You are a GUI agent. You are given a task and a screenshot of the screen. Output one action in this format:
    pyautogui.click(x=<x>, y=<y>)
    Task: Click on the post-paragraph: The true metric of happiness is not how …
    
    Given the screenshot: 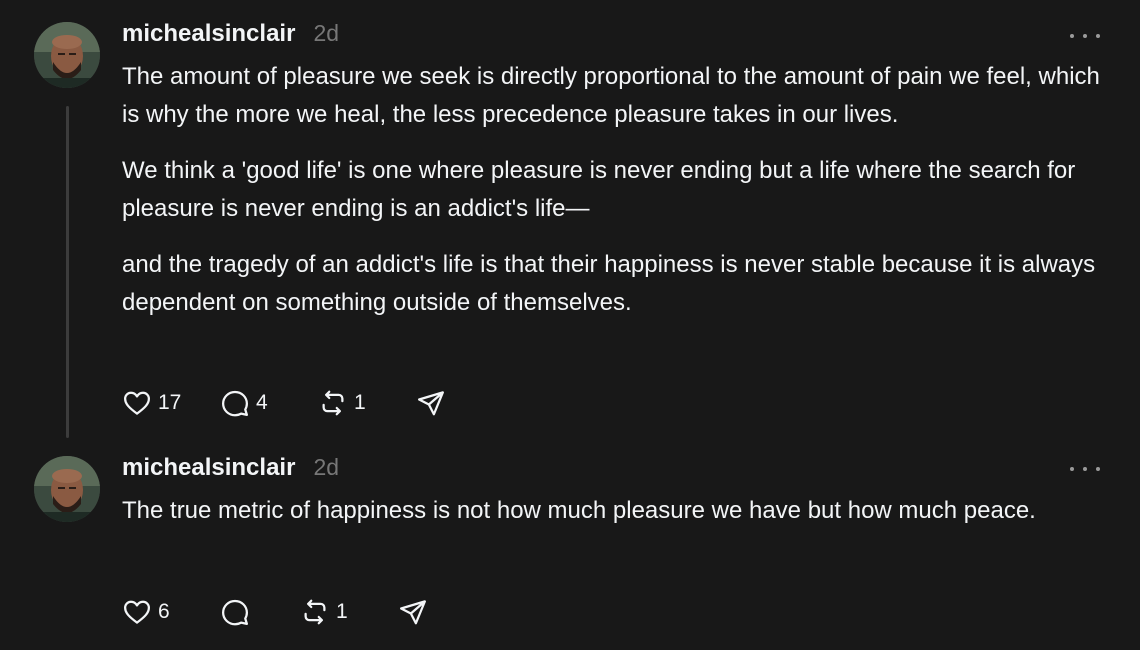 What is the action you would take?
    pyautogui.click(x=579, y=510)
    